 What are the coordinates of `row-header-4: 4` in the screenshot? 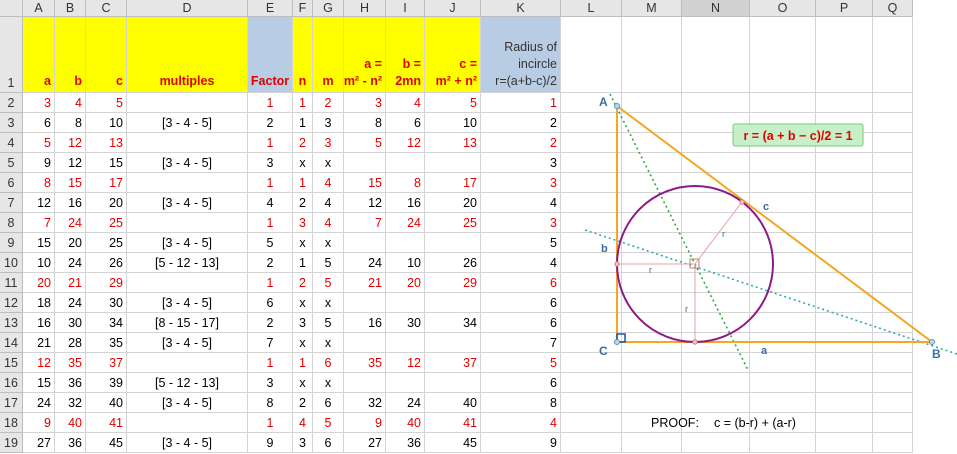 It's located at (11, 143).